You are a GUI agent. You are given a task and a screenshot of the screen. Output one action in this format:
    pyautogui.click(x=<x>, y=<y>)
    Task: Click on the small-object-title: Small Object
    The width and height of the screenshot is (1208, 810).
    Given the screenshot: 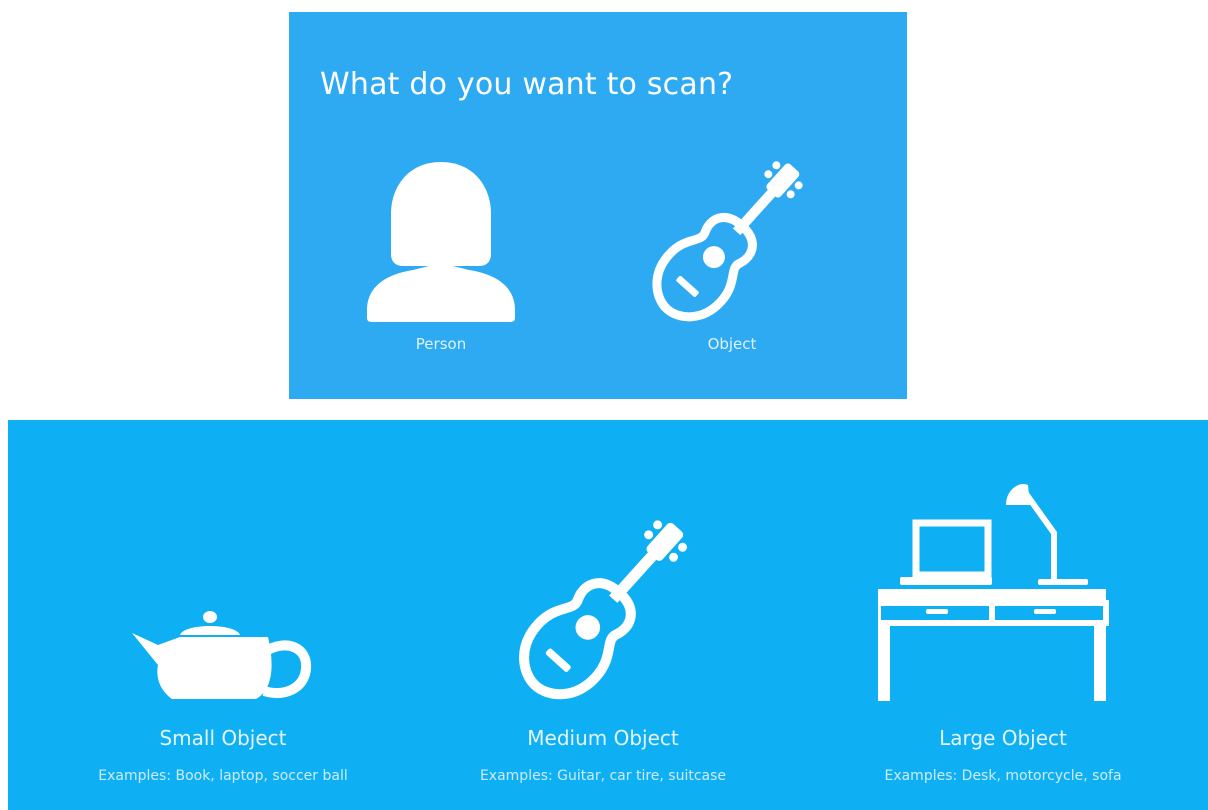 What is the action you would take?
    pyautogui.click(x=223, y=738)
    